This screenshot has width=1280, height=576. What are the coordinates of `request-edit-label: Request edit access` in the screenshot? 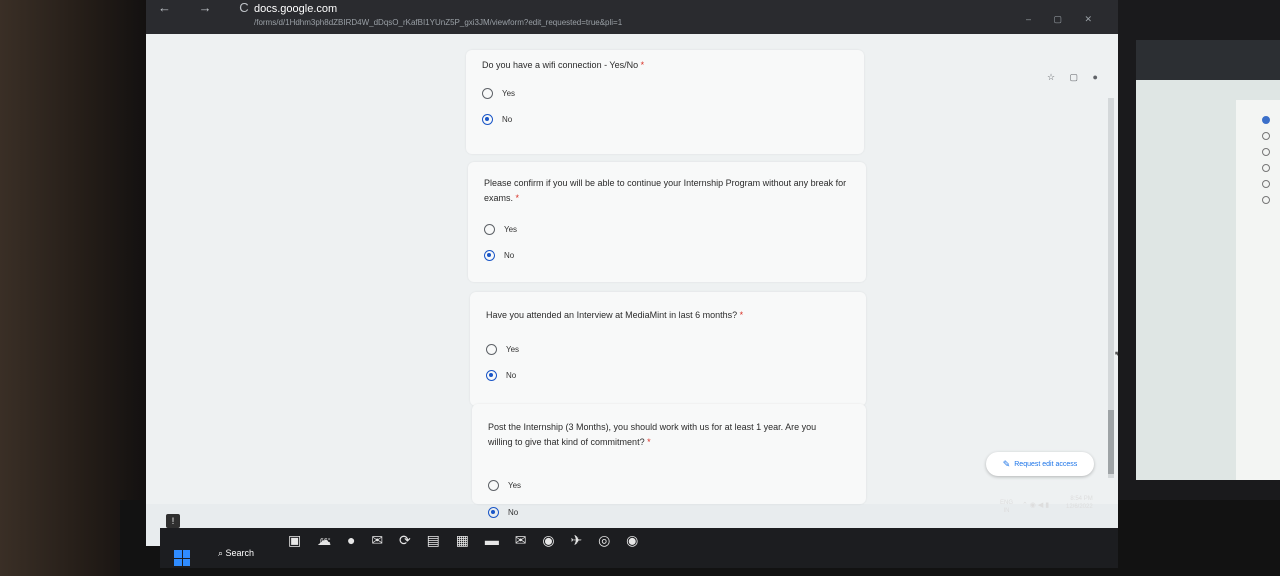 It's located at (1046, 464).